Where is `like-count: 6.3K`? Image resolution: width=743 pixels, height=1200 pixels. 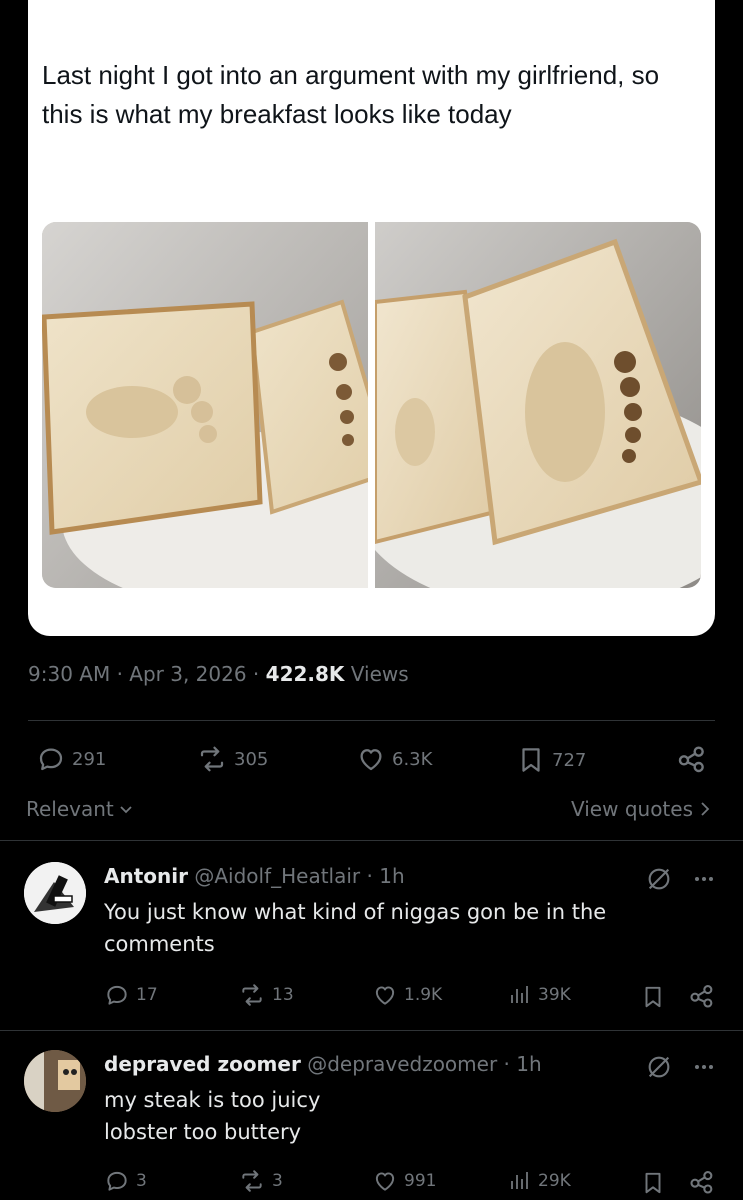
like-count: 6.3K is located at coordinates (412, 759).